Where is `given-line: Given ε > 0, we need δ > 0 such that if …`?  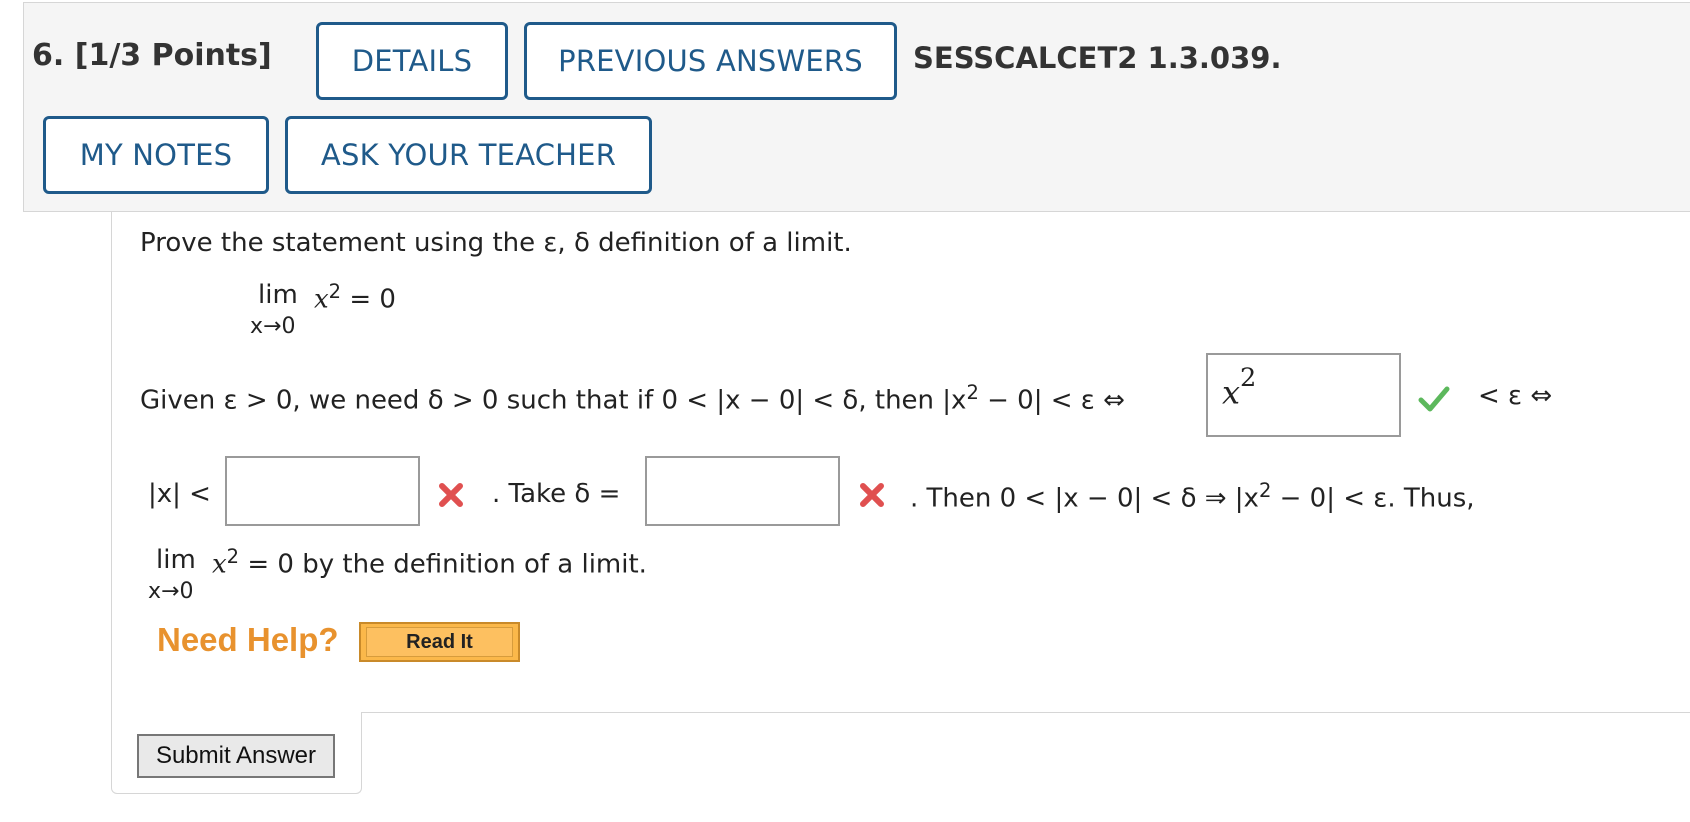 given-line: Given ε > 0, we need δ > 0 such that if … is located at coordinates (632, 398).